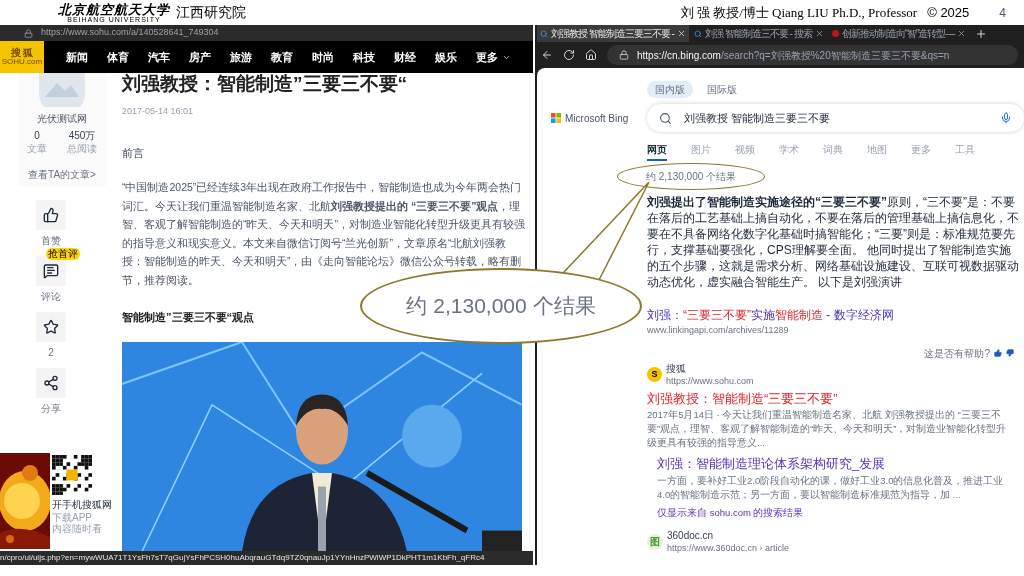  I want to click on tab-title: 刘强教授 智能制造三要三不要 -, so click(612, 34).